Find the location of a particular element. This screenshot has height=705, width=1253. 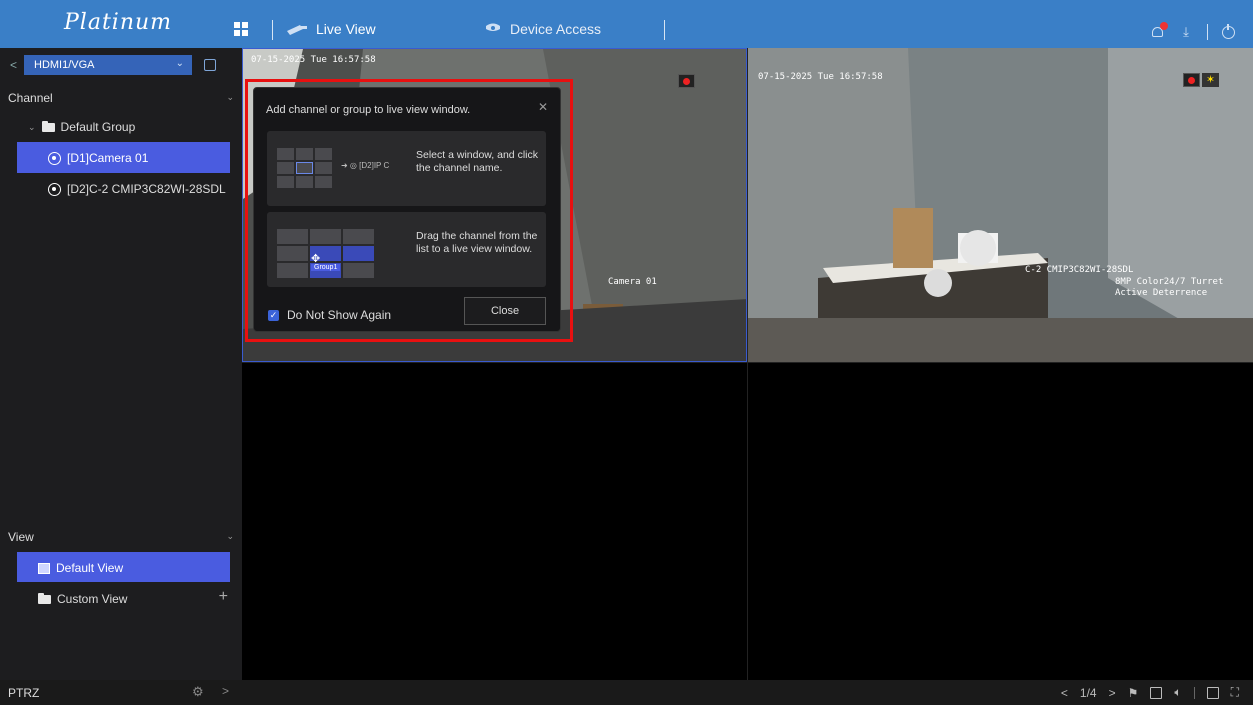

app-logo: Platinum is located at coordinates (118, 22).